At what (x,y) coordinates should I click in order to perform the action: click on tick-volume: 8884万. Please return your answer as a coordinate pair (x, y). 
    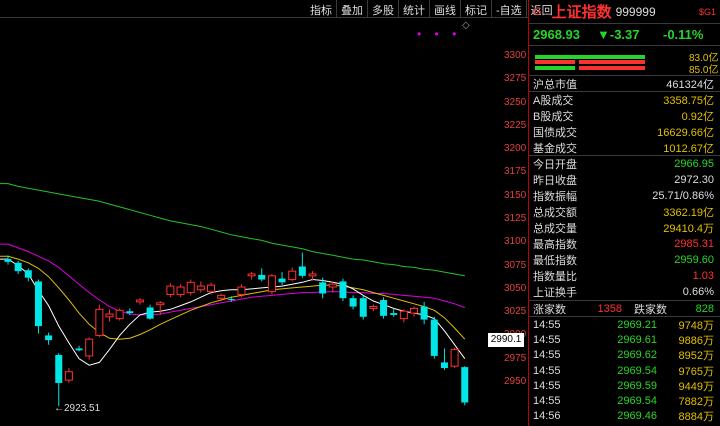
    Looking at the image, I should click on (696, 417).